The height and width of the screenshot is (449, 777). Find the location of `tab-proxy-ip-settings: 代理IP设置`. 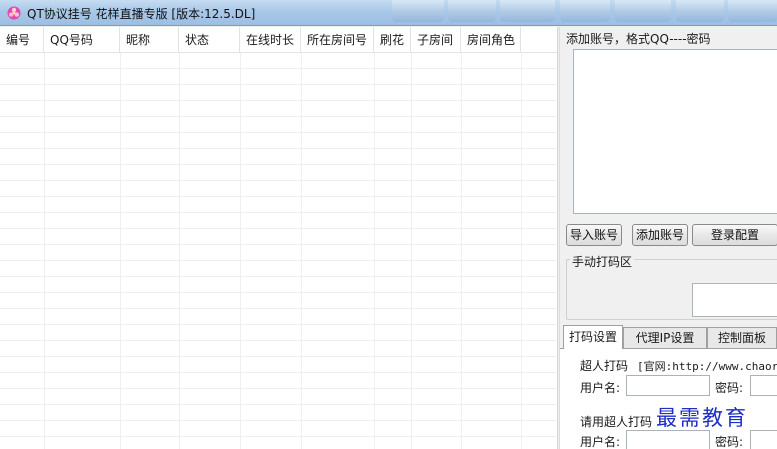

tab-proxy-ip-settings: 代理IP设置 is located at coordinates (665, 338).